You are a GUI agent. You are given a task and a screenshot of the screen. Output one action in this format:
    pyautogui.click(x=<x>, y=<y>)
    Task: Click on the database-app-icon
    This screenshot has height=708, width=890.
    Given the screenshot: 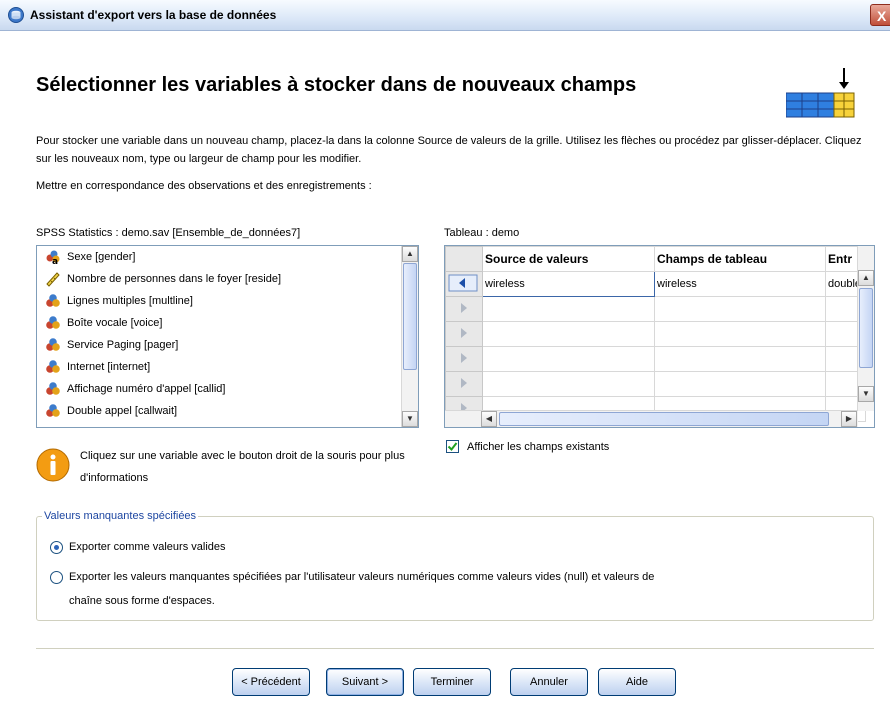 What is the action you would take?
    pyautogui.click(x=16, y=15)
    